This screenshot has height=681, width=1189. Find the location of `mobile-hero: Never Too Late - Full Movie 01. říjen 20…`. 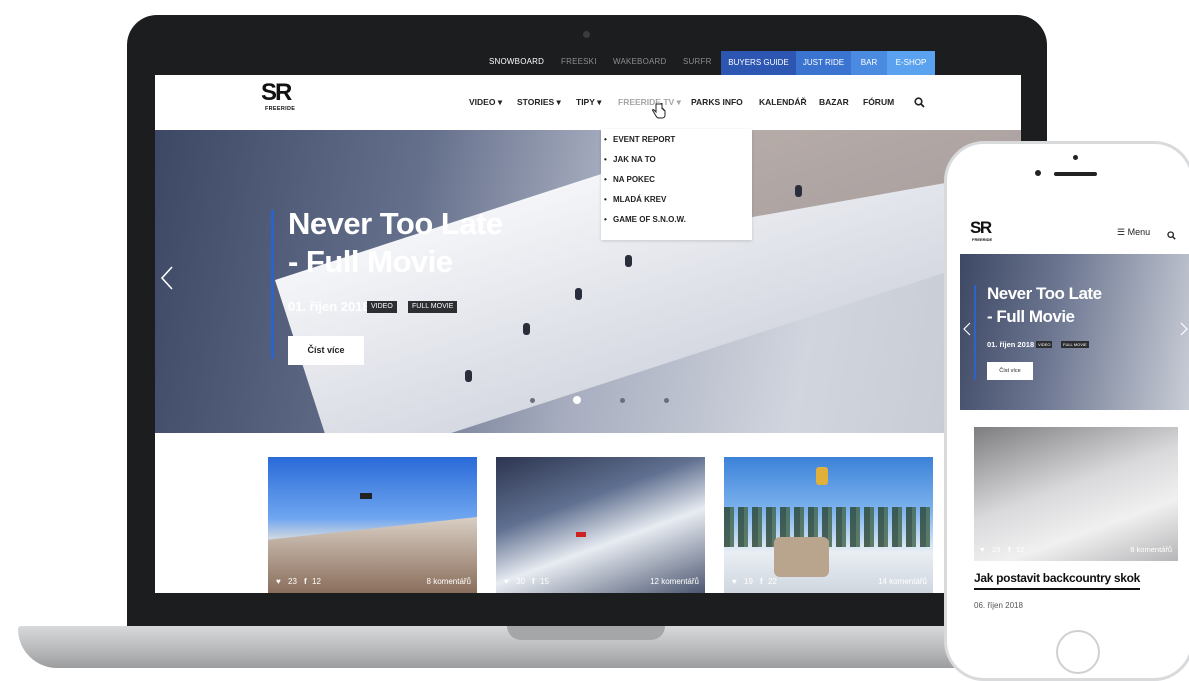

mobile-hero: Never Too Late - Full Movie 01. říjen 20… is located at coordinates (1074, 332).